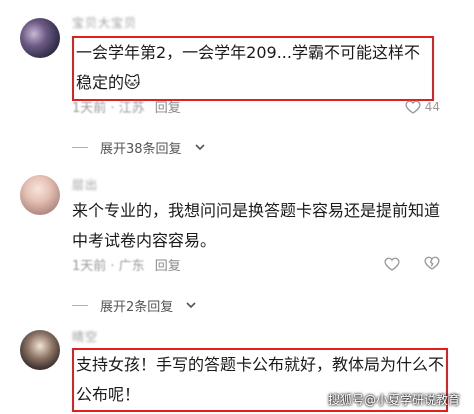 This screenshot has width=474, height=414. Describe the element at coordinates (139, 147) in the screenshot. I see `expand-replies-button: 展开38条回复` at that location.